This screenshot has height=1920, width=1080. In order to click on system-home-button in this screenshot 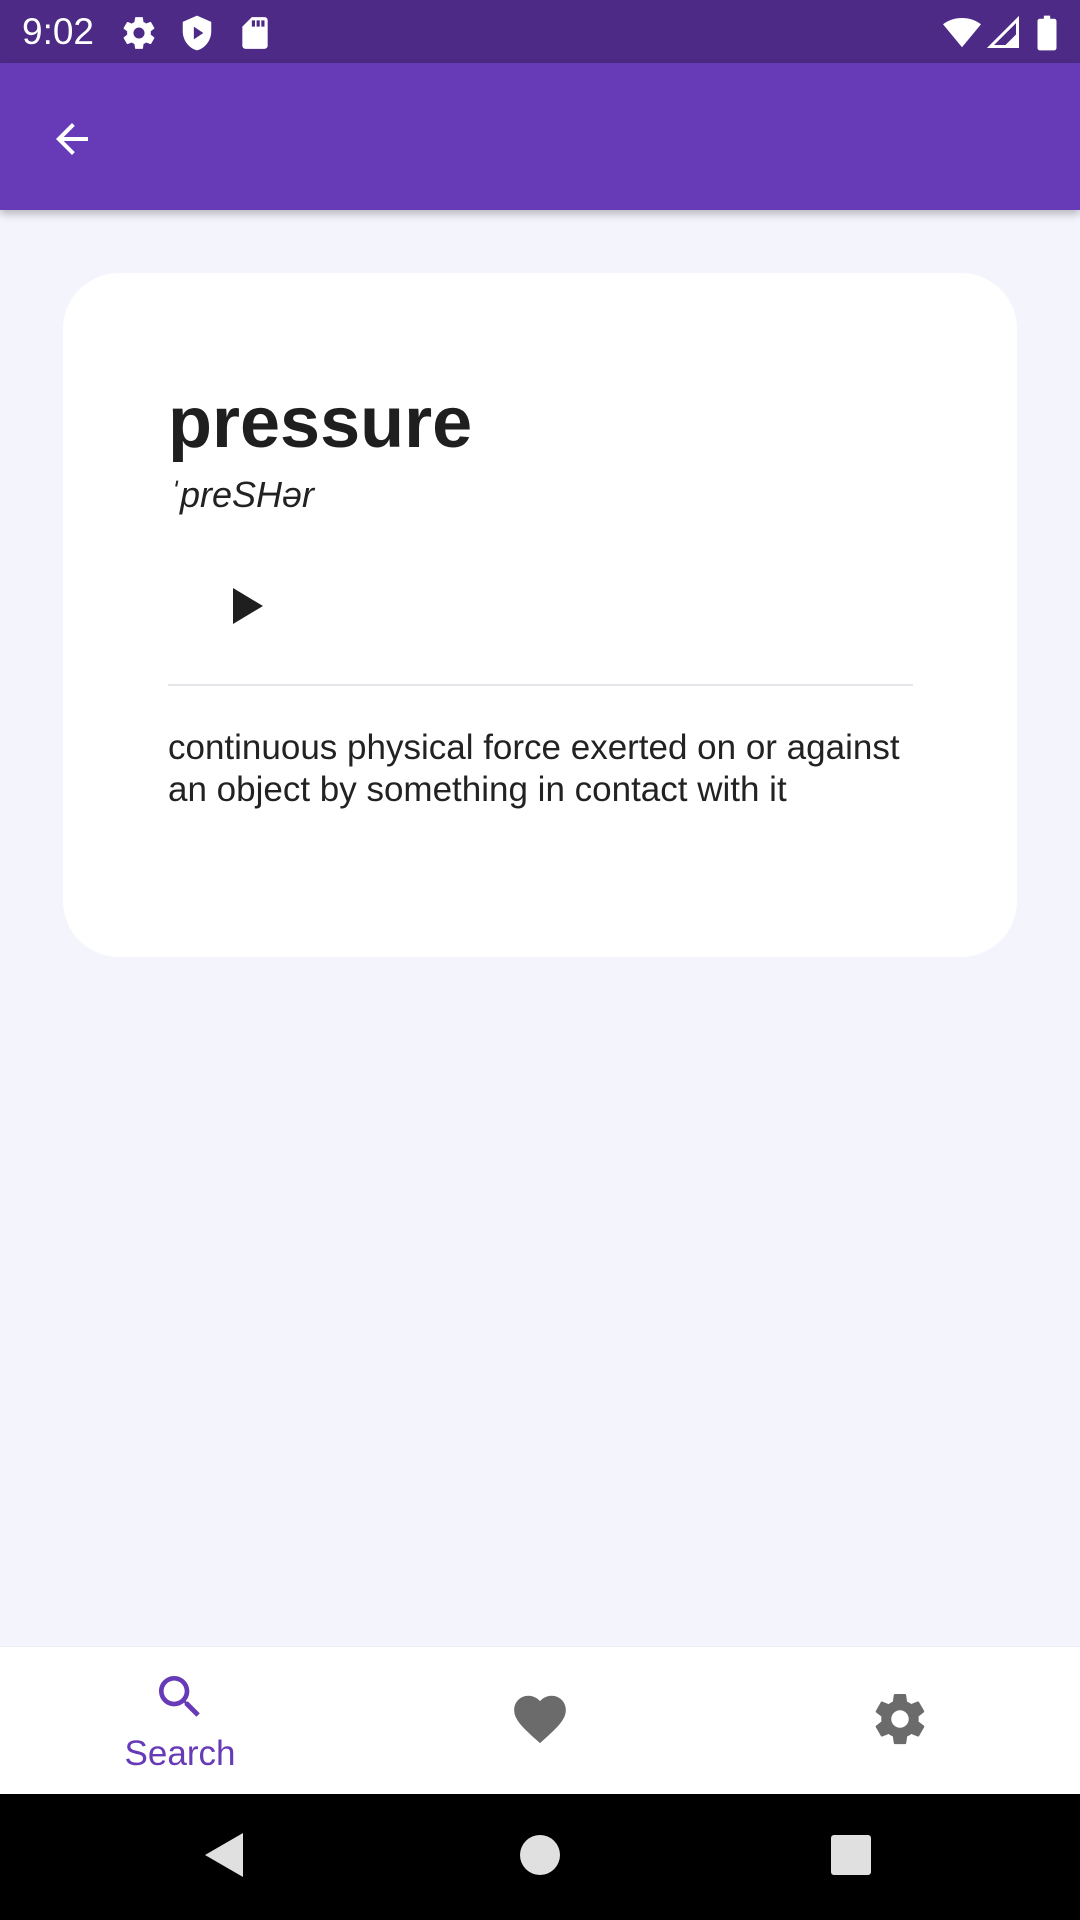, I will do `click(540, 1857)`.